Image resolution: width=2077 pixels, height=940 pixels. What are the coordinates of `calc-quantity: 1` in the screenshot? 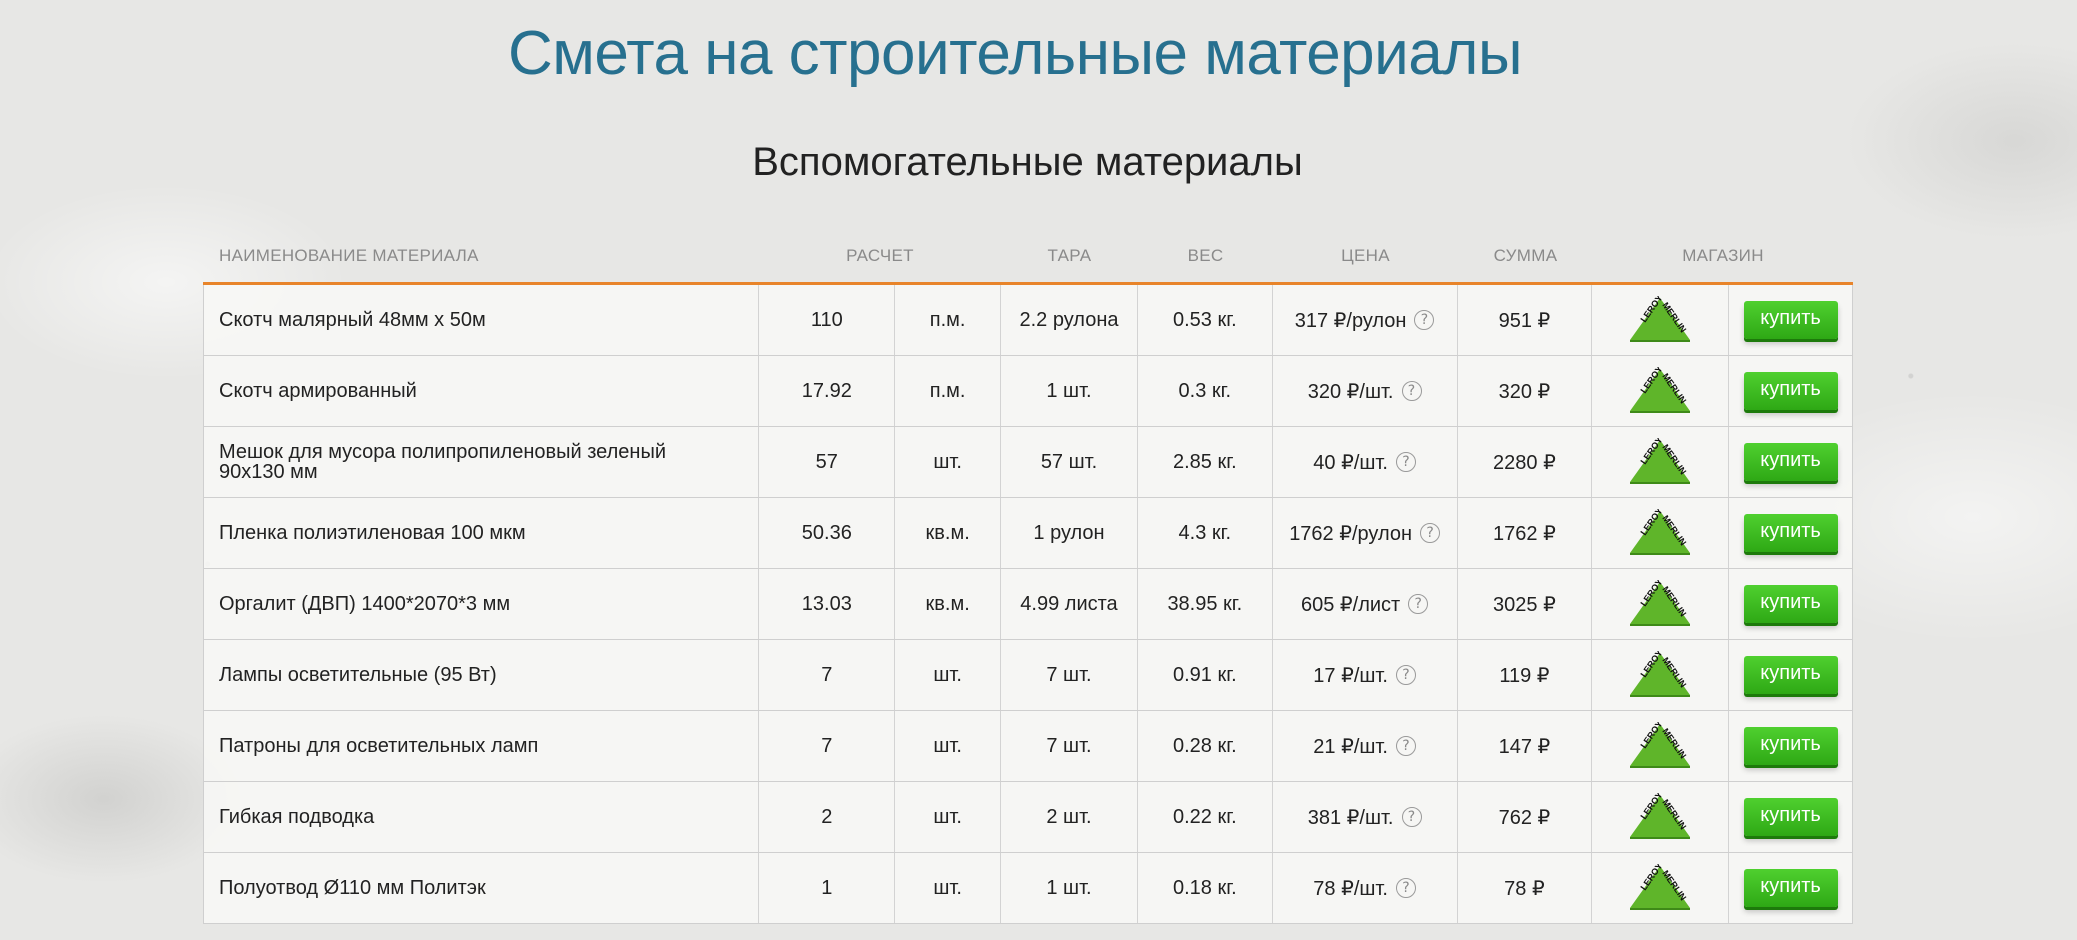 It's located at (827, 888).